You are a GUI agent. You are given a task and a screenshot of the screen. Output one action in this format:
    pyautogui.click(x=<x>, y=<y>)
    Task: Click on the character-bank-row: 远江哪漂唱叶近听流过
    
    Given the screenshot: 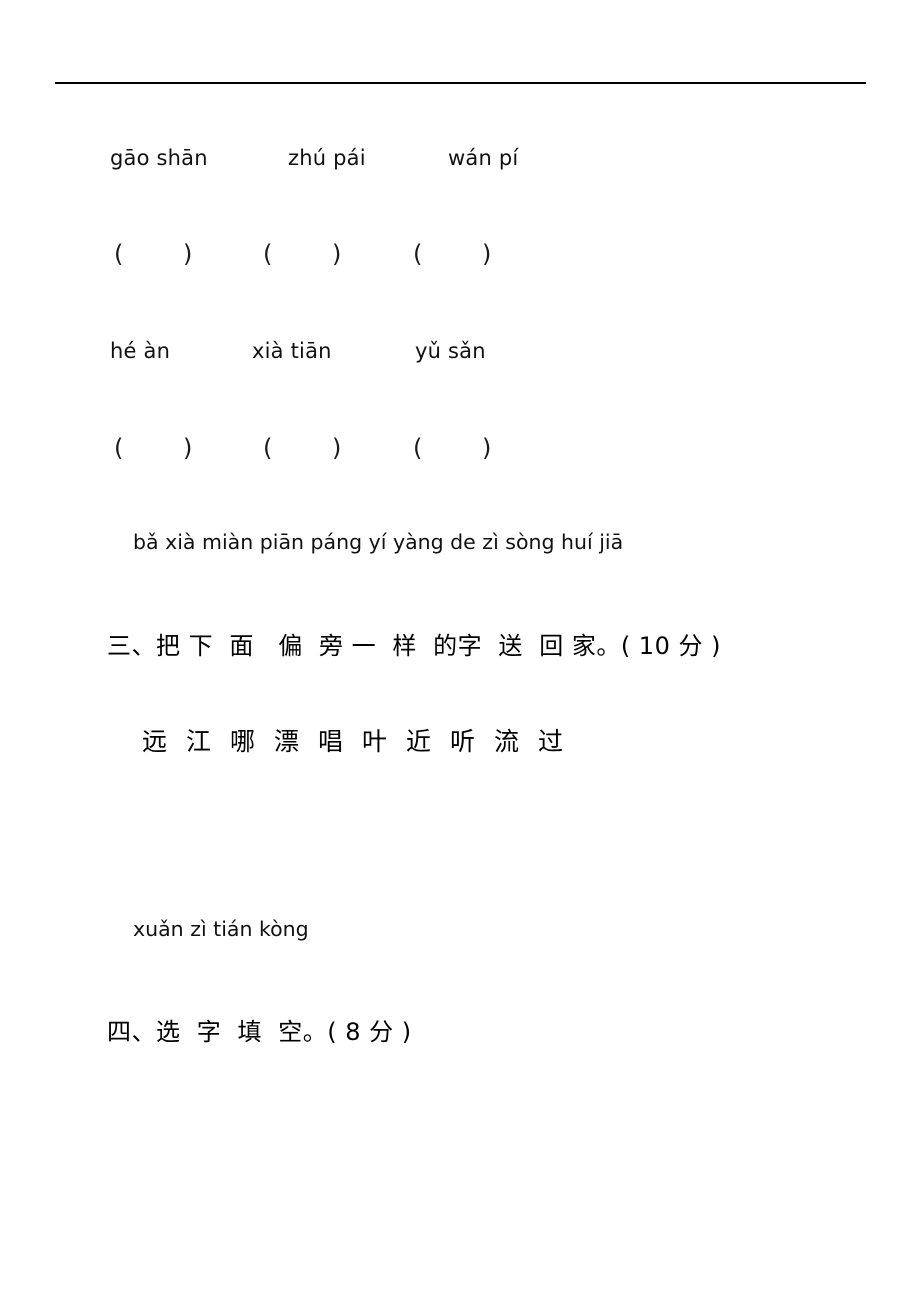 What is the action you would take?
    pyautogui.click(x=460, y=742)
    